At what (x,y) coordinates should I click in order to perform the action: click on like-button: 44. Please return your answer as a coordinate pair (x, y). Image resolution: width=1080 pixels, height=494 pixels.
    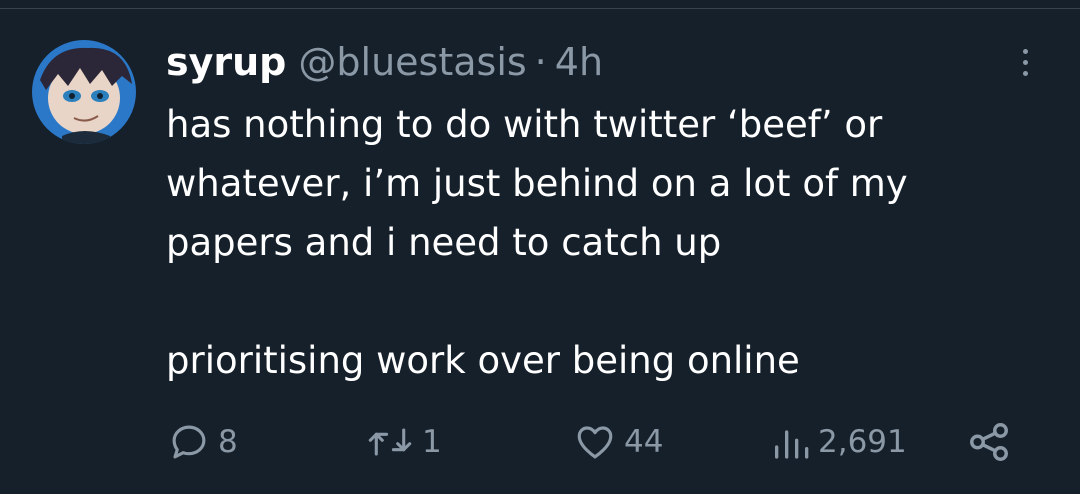
    Looking at the image, I should click on (618, 442).